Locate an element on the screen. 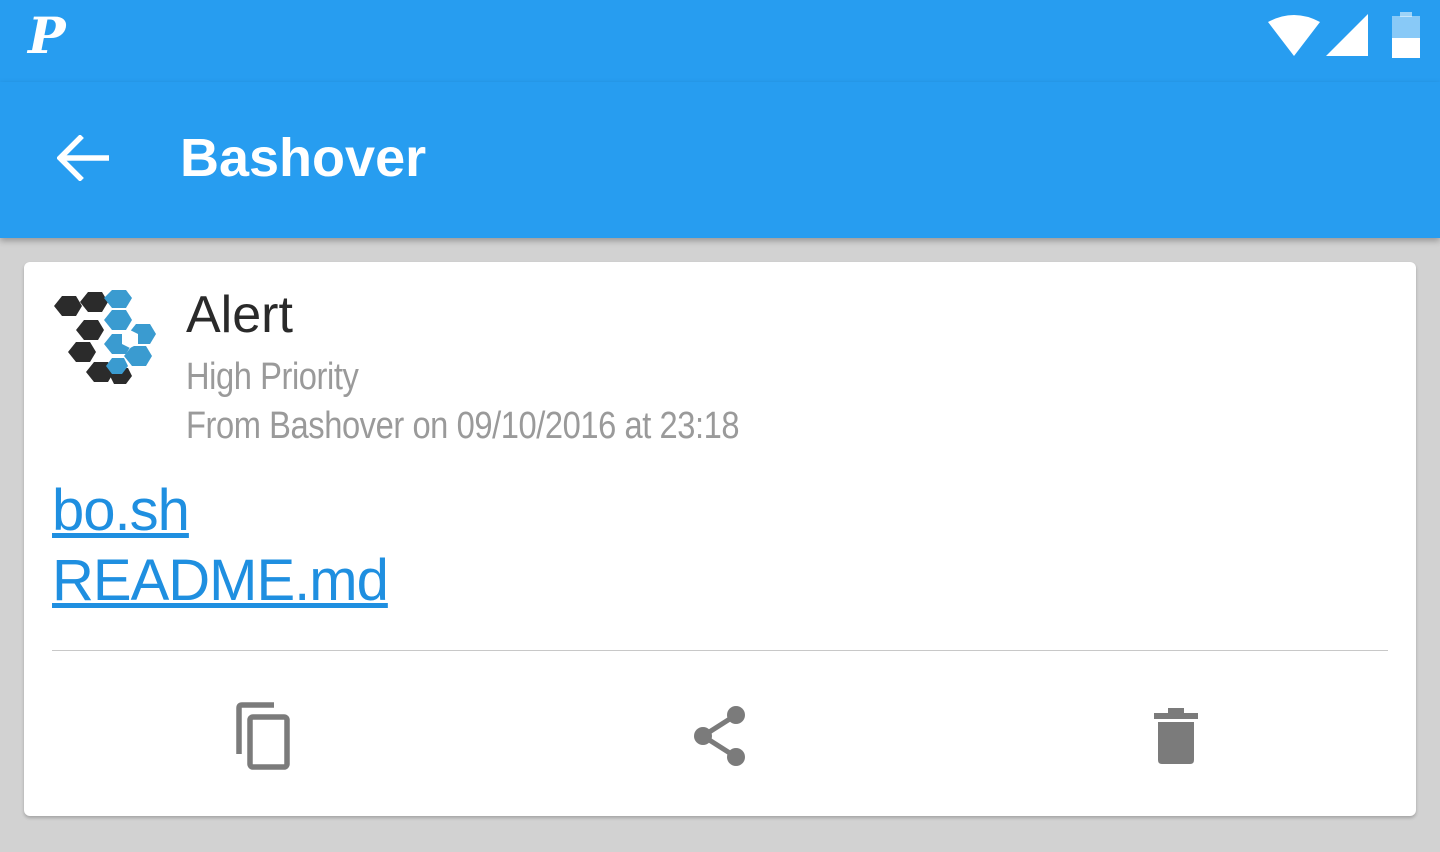 This screenshot has height=852, width=1440. back-button is located at coordinates (84, 158).